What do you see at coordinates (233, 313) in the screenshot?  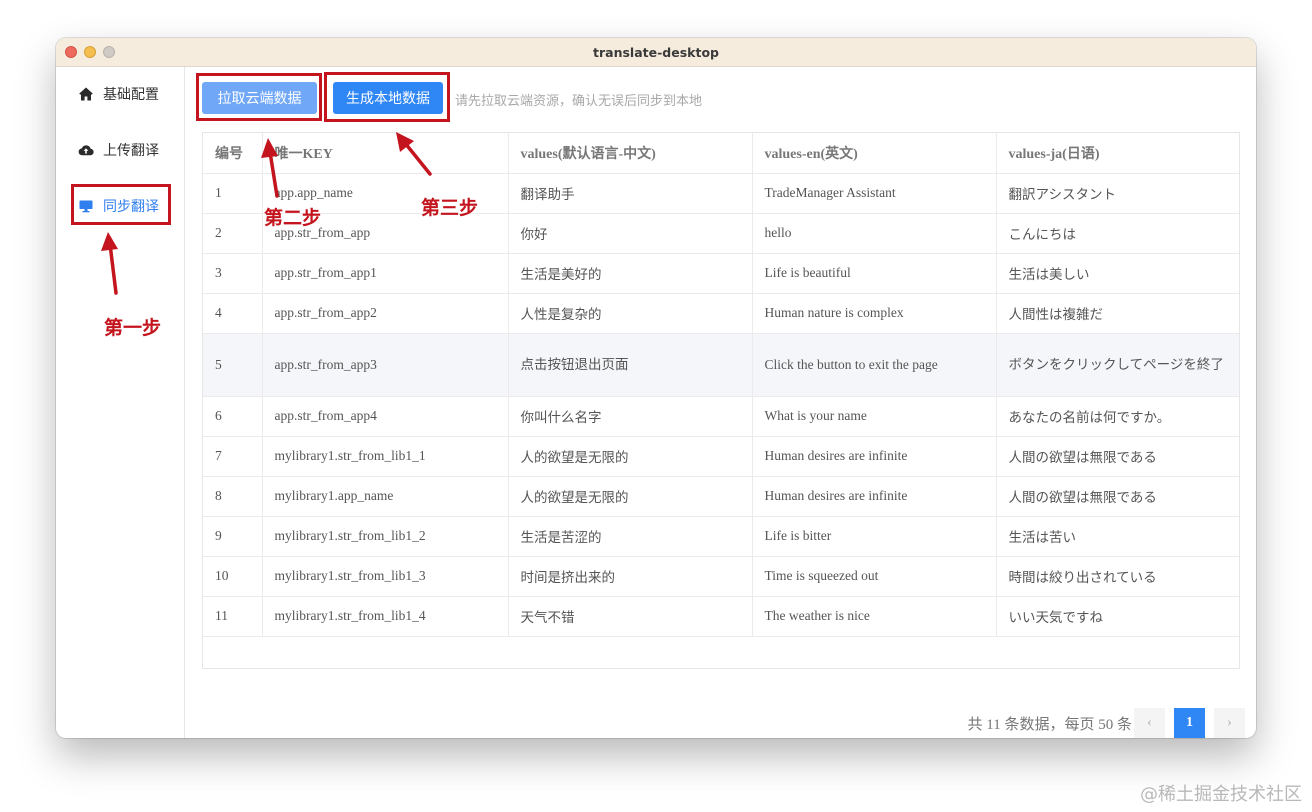 I see `table-cell: 4` at bounding box center [233, 313].